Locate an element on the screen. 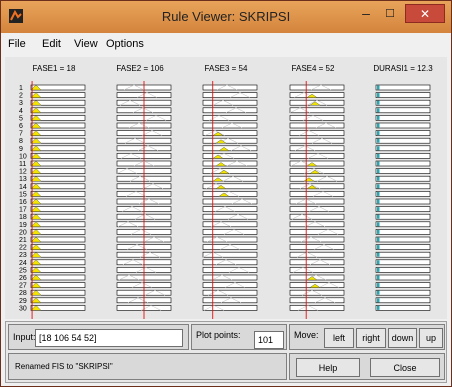 Image resolution: width=452 pixels, height=387 pixels. rule-number: 8 is located at coordinates (21, 141).